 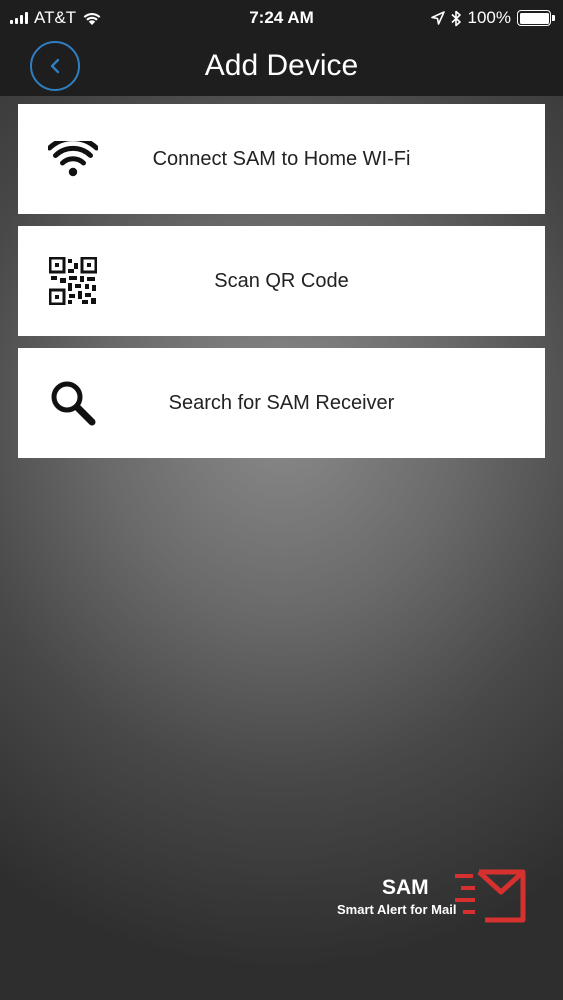 I want to click on status-left: AT&T, so click(x=56, y=18).